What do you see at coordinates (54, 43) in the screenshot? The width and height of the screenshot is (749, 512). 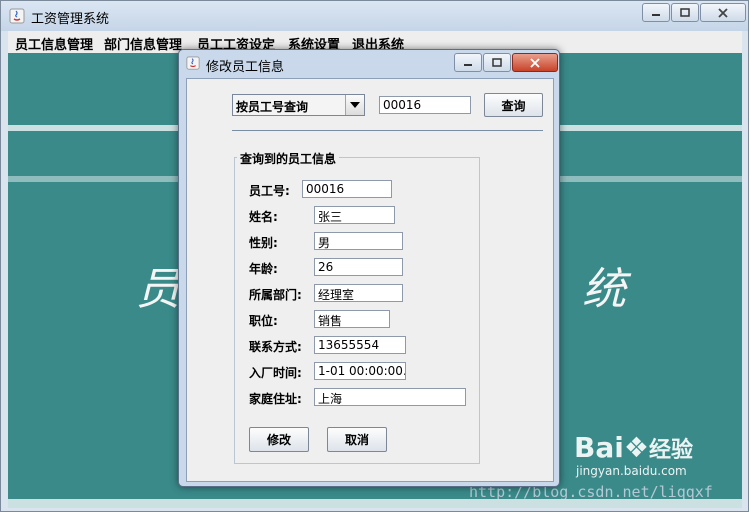 I see `menu-employee-info: 员工信息管理` at bounding box center [54, 43].